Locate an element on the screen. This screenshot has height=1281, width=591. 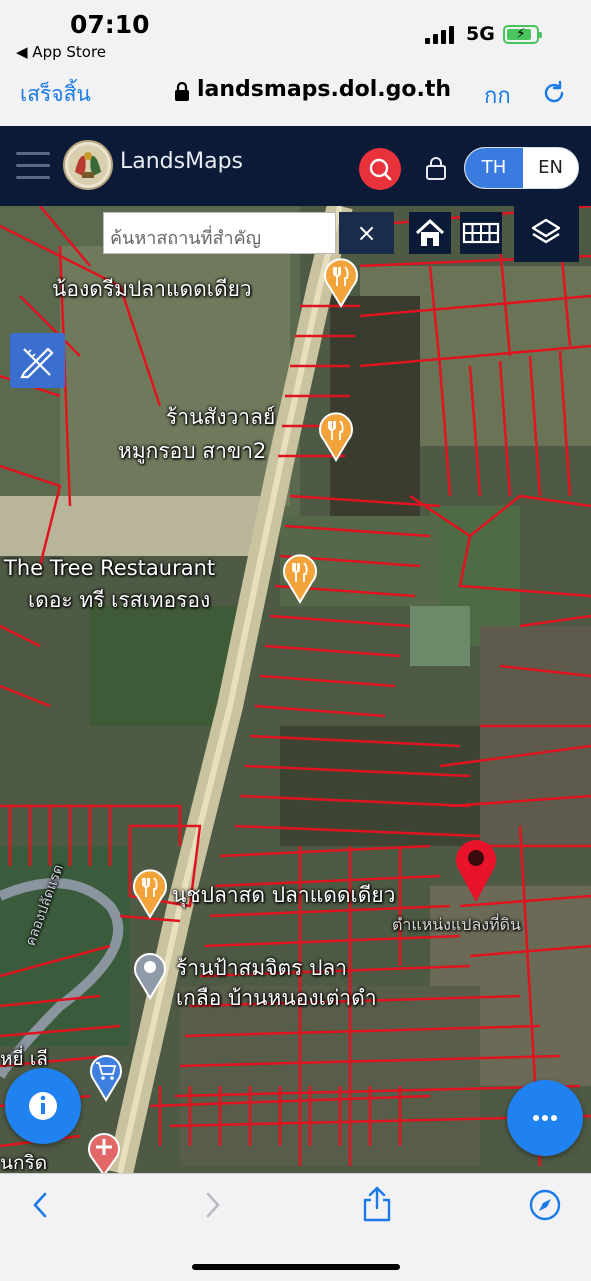
browser-toolbar is located at coordinates (295, 1227).